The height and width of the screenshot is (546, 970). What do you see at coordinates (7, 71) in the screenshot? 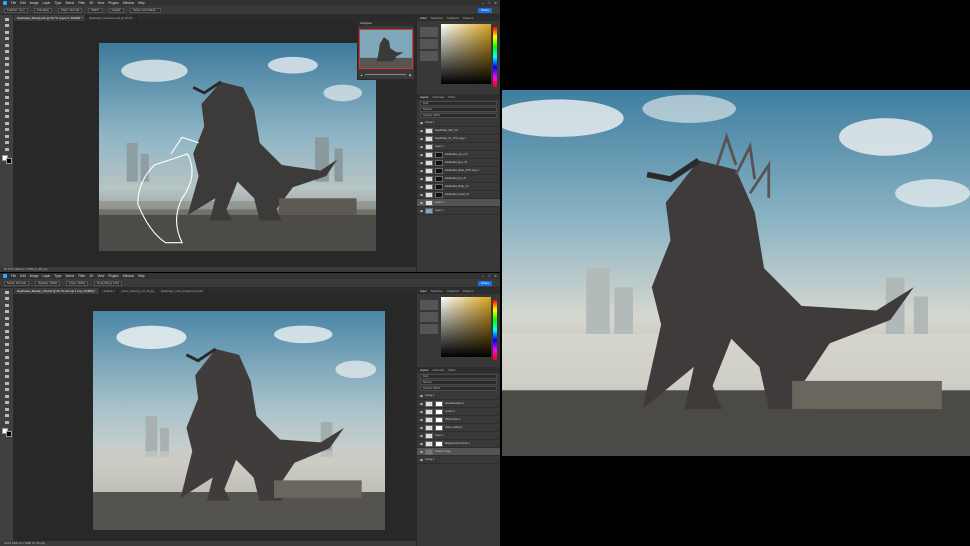
I see `brush-tool-icon` at bounding box center [7, 71].